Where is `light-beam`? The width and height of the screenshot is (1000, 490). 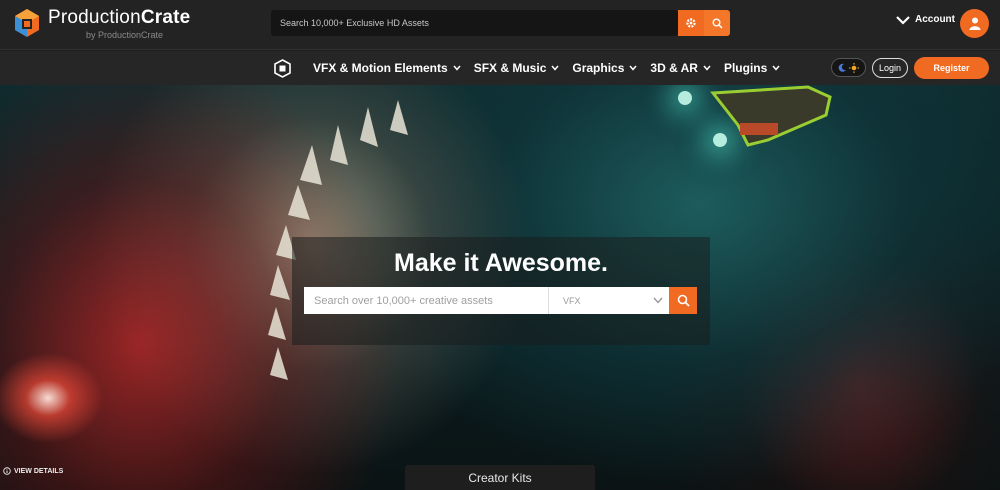
light-beam is located at coordinates (685, 98).